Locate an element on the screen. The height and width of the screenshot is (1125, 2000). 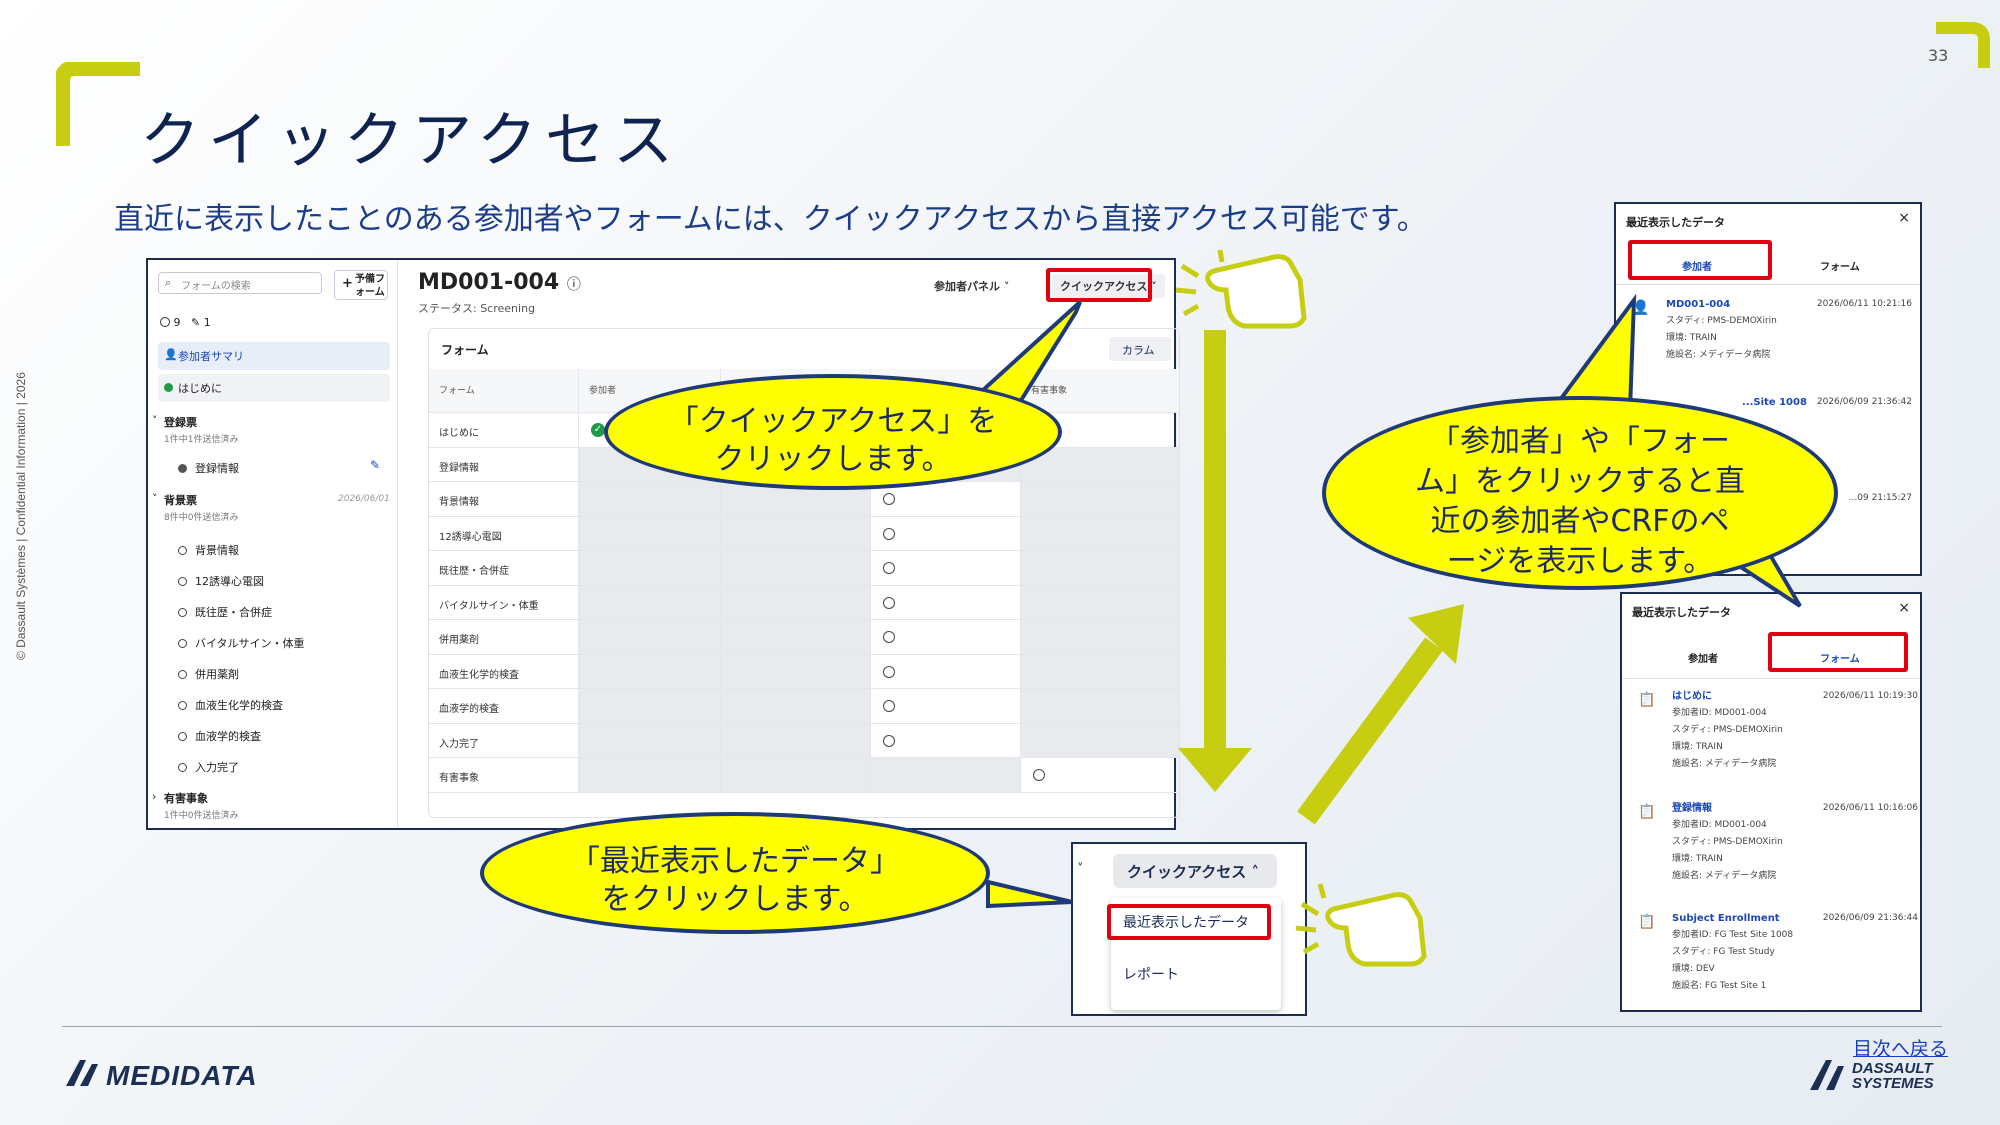
arrow-down-shaft is located at coordinates (1215, 540).